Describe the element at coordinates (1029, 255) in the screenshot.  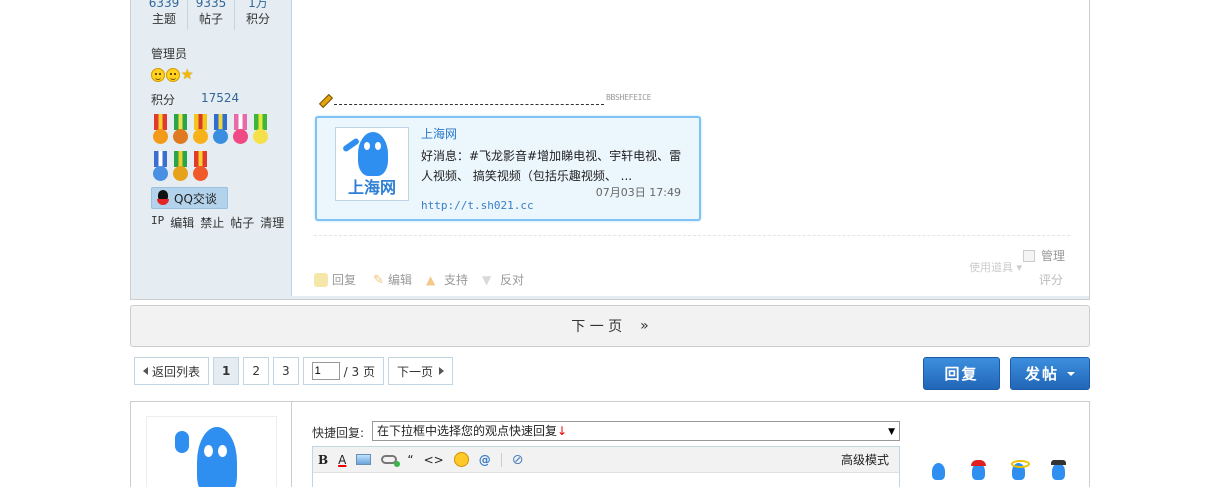
I see `manage-checkbox` at that location.